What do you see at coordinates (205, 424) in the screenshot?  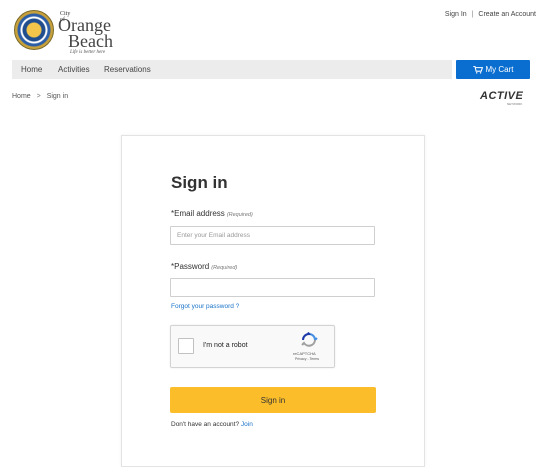 I see `no-account-text: Don't have an account?` at bounding box center [205, 424].